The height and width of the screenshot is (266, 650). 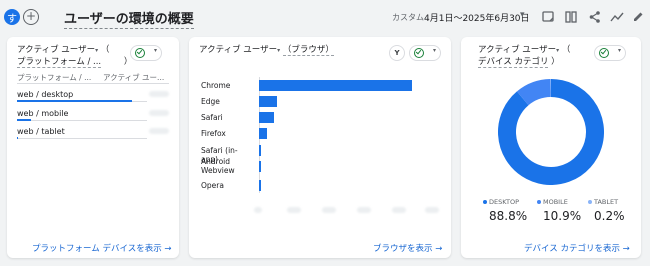 I want to click on bar-label: Edge, so click(x=227, y=101).